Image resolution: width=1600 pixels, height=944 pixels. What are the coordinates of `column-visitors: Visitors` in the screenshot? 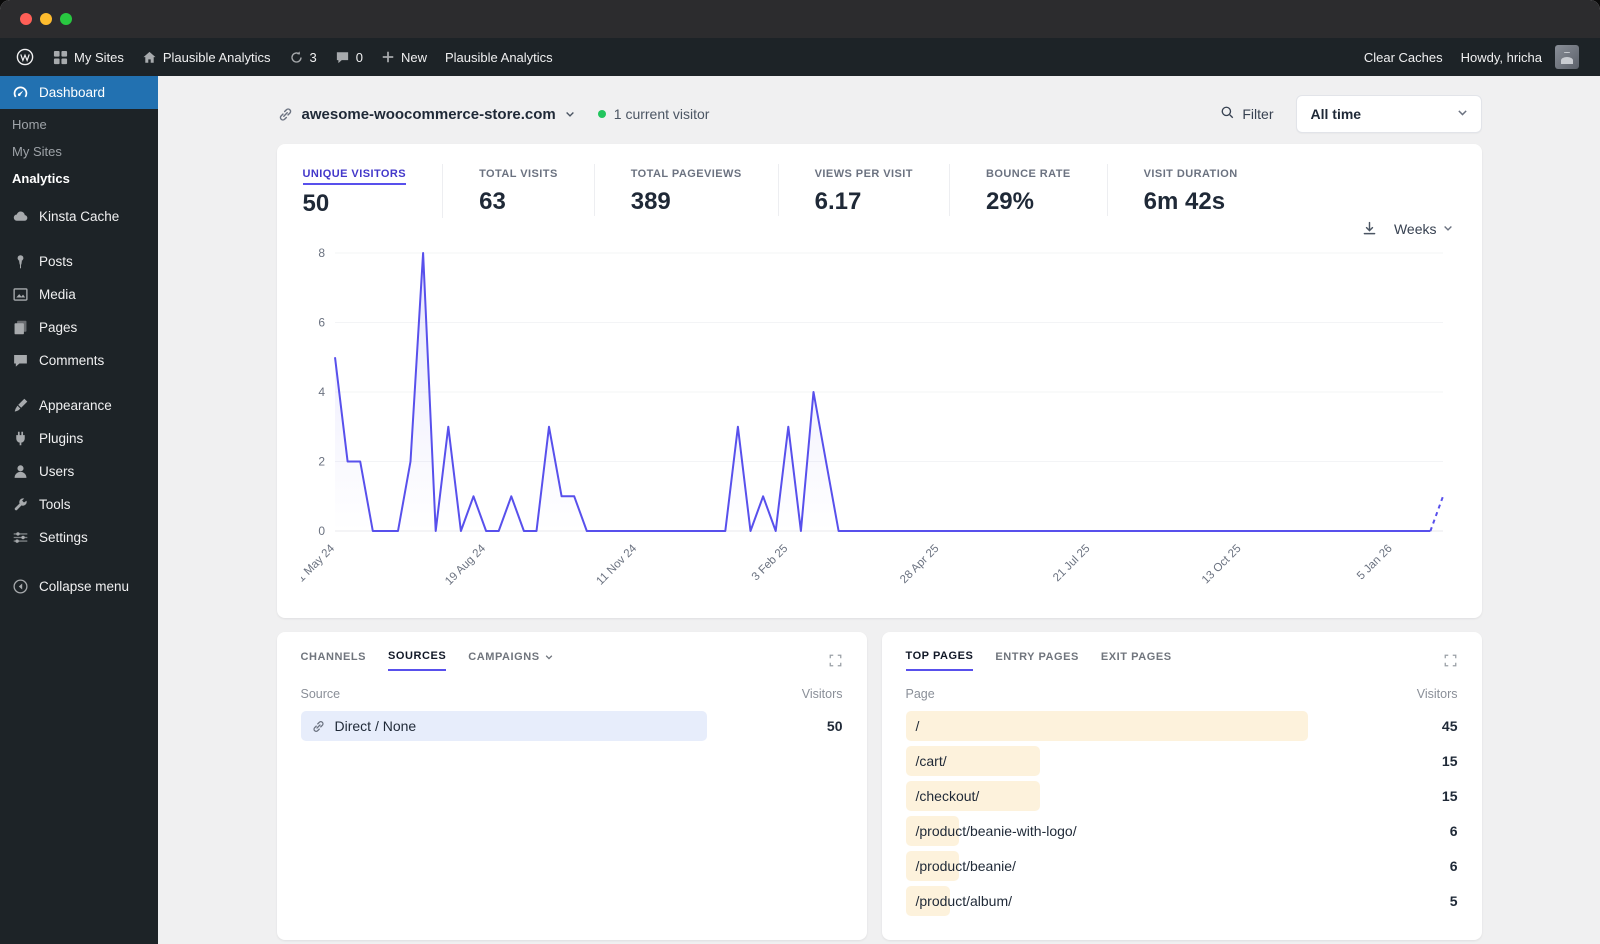 It's located at (822, 694).